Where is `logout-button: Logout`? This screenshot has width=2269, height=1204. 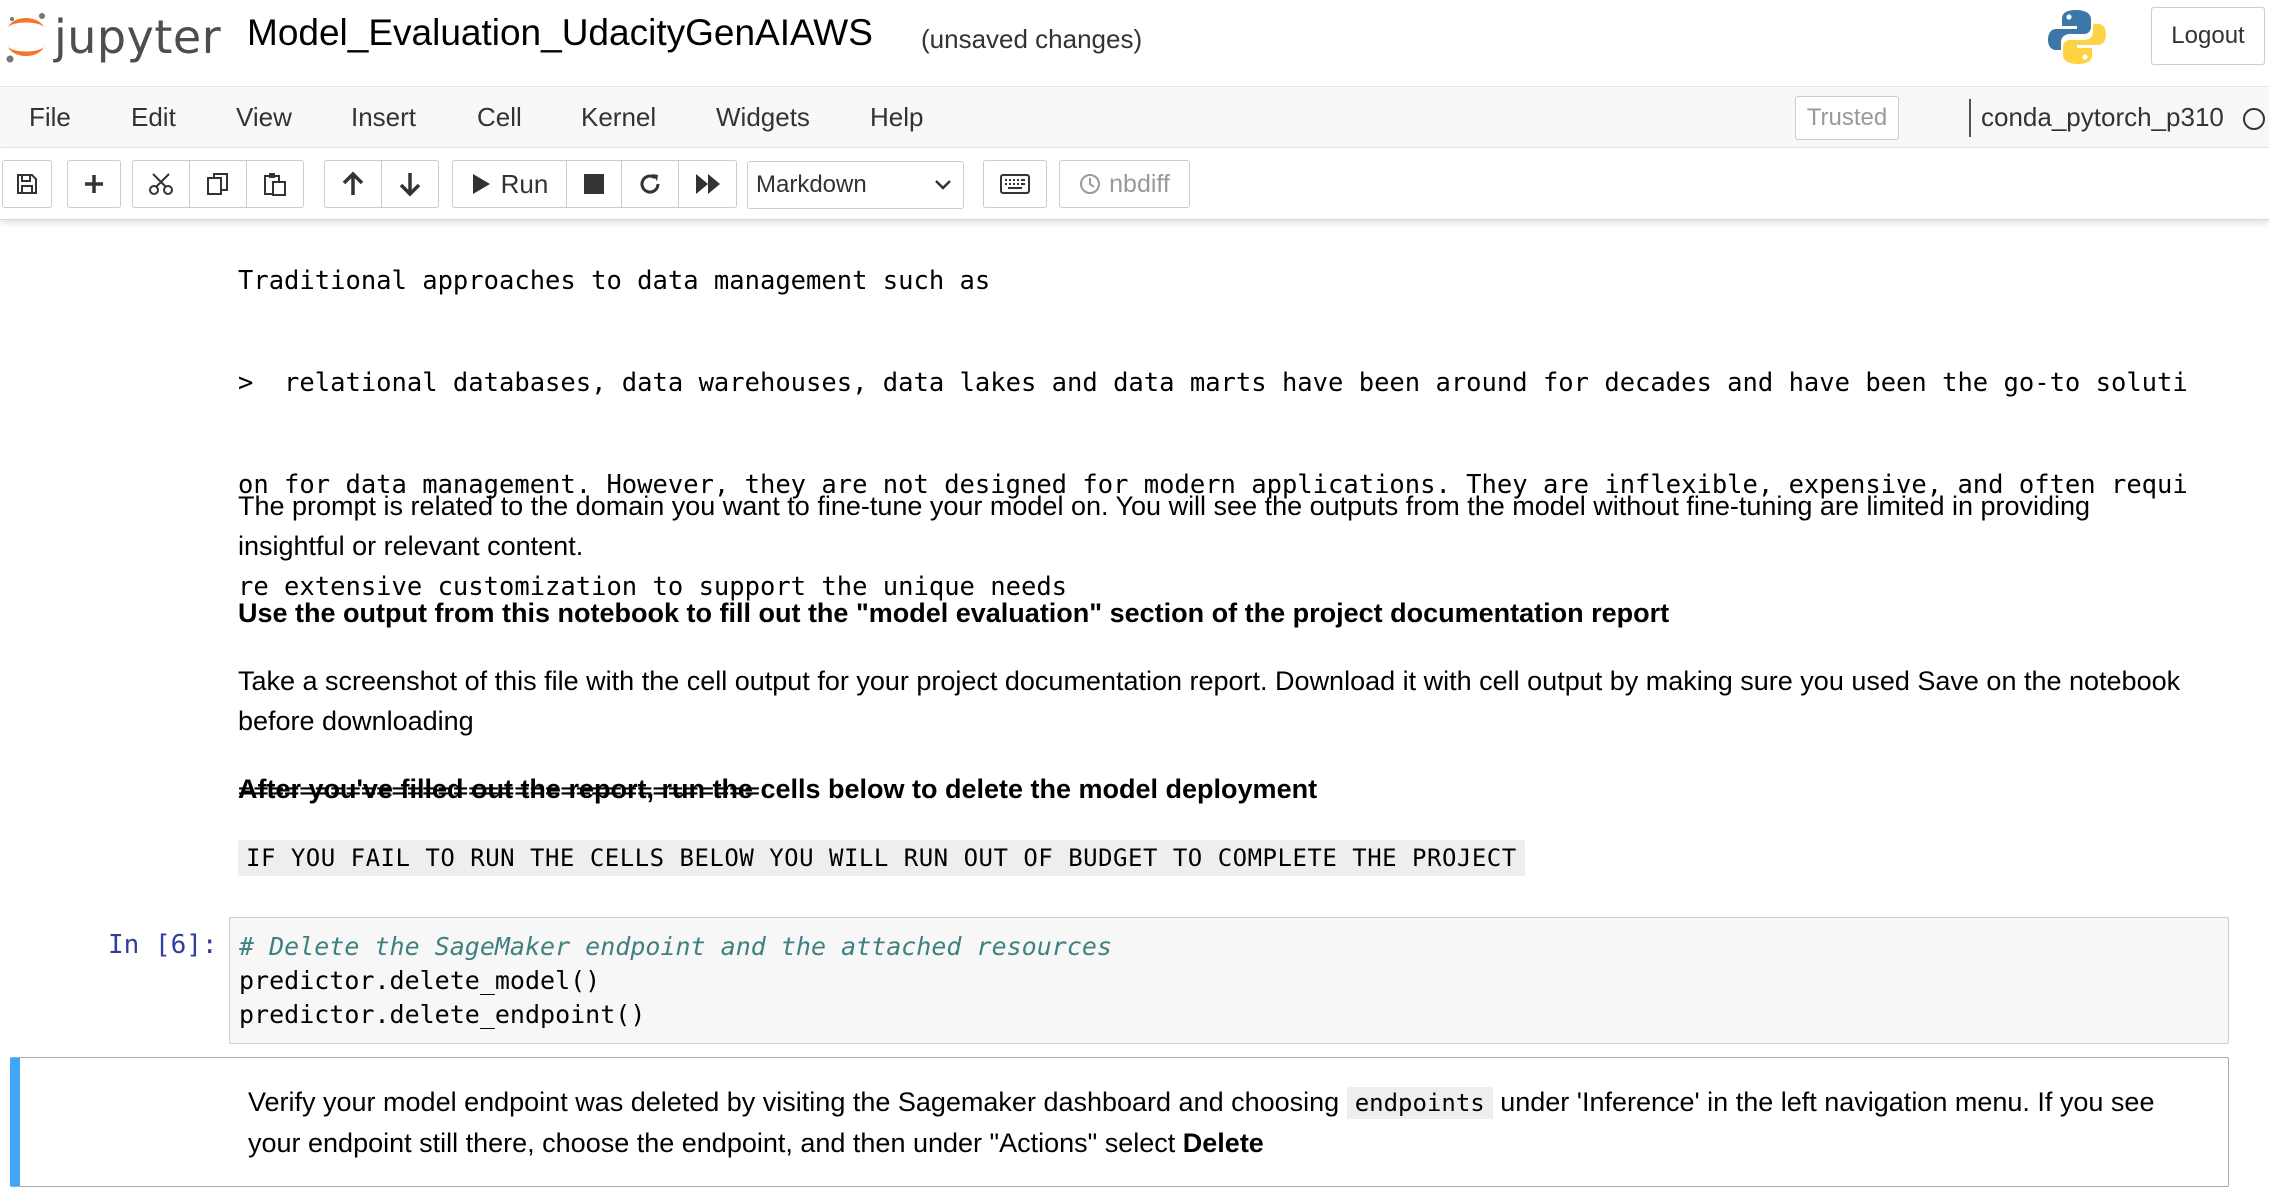 logout-button: Logout is located at coordinates (2208, 36).